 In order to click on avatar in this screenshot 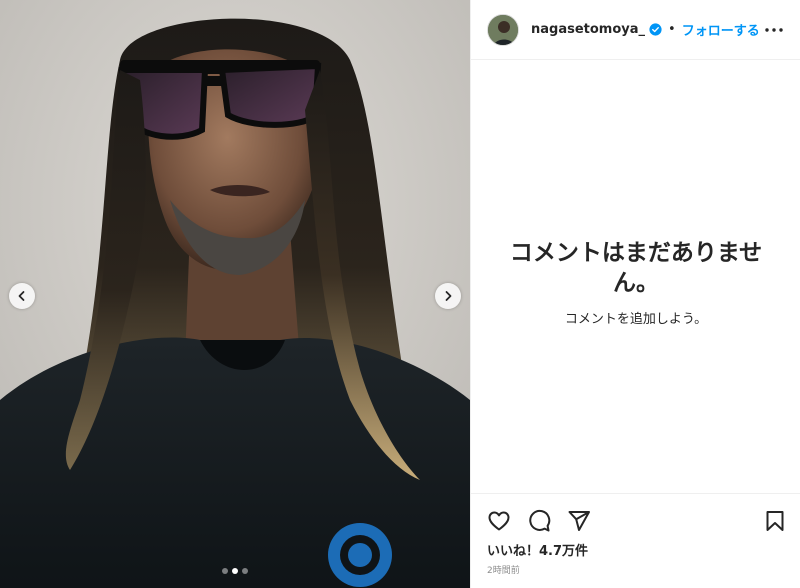, I will do `click(503, 29)`.